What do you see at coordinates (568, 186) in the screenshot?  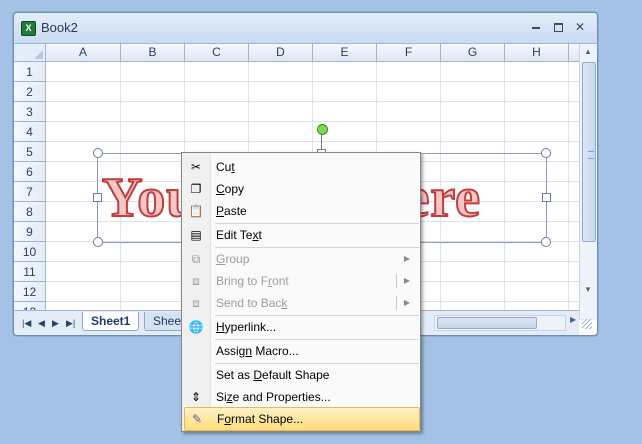 I see `gridline` at bounding box center [568, 186].